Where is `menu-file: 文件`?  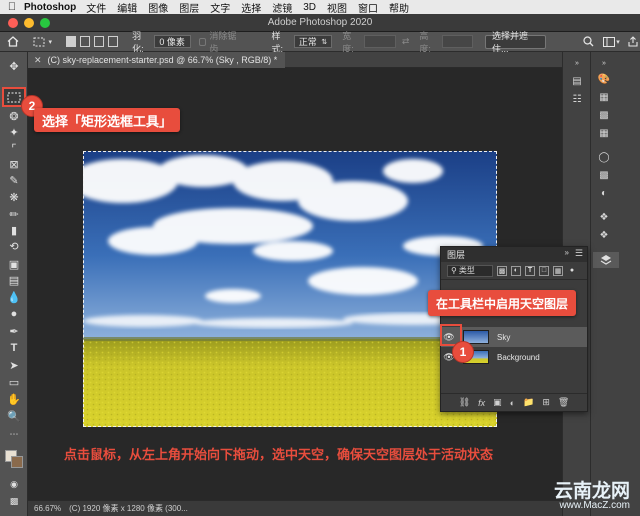
menu-file: 文件 is located at coordinates (96, 7).